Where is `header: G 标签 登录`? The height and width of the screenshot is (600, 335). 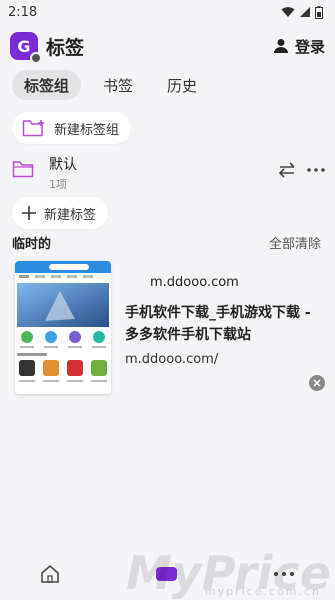 header: G 标签 登录 is located at coordinates (167, 47).